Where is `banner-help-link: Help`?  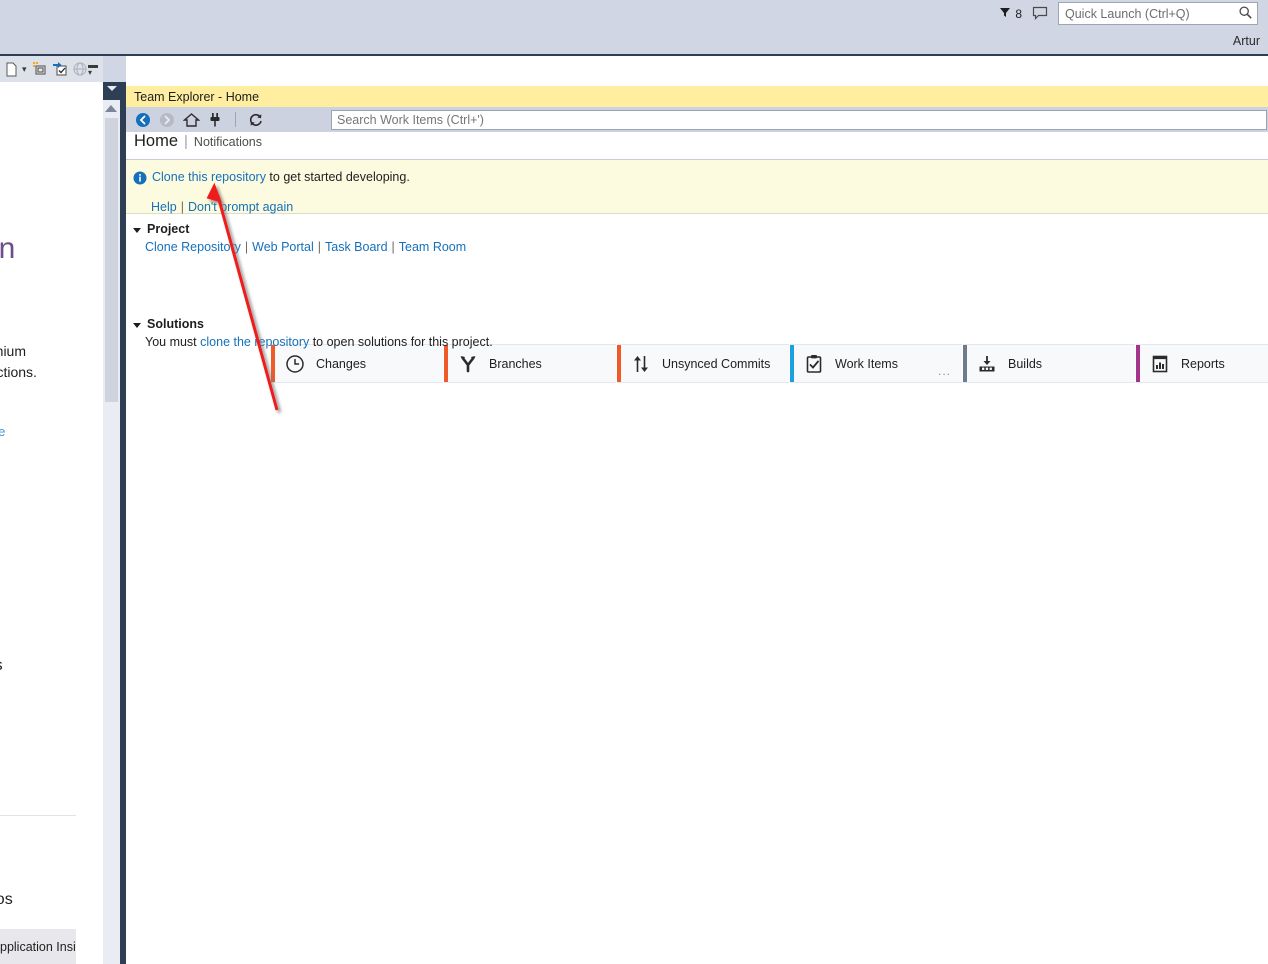 banner-help-link: Help is located at coordinates (164, 207).